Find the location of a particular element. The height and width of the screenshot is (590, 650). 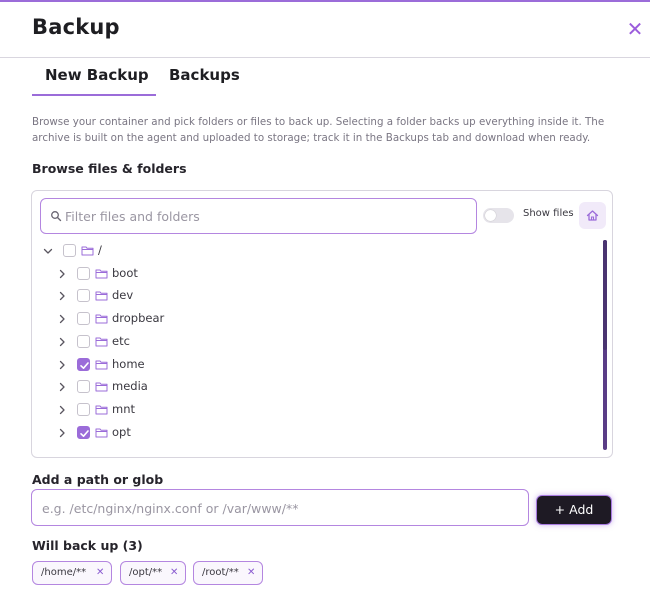

tab-new-backup: New Backup is located at coordinates (94, 81).